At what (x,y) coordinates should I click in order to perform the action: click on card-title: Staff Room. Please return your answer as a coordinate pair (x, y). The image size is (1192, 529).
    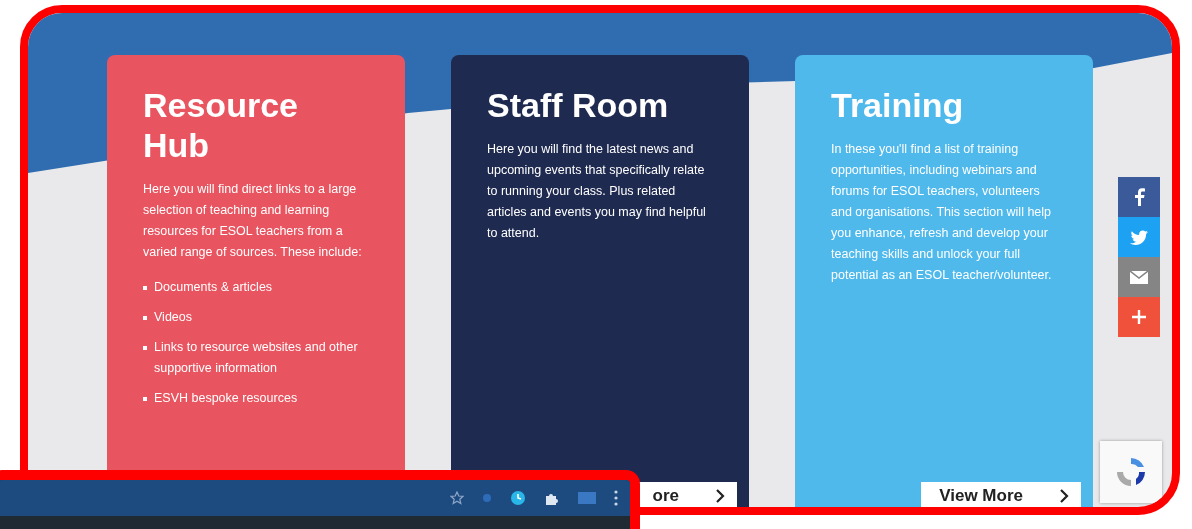
    Looking at the image, I should click on (578, 105).